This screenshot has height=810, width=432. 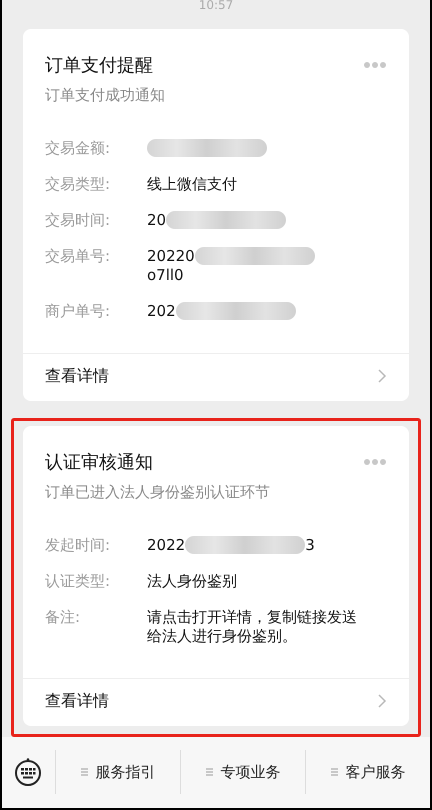 What do you see at coordinates (367, 772) in the screenshot?
I see `menu-tab: 客户服务` at bounding box center [367, 772].